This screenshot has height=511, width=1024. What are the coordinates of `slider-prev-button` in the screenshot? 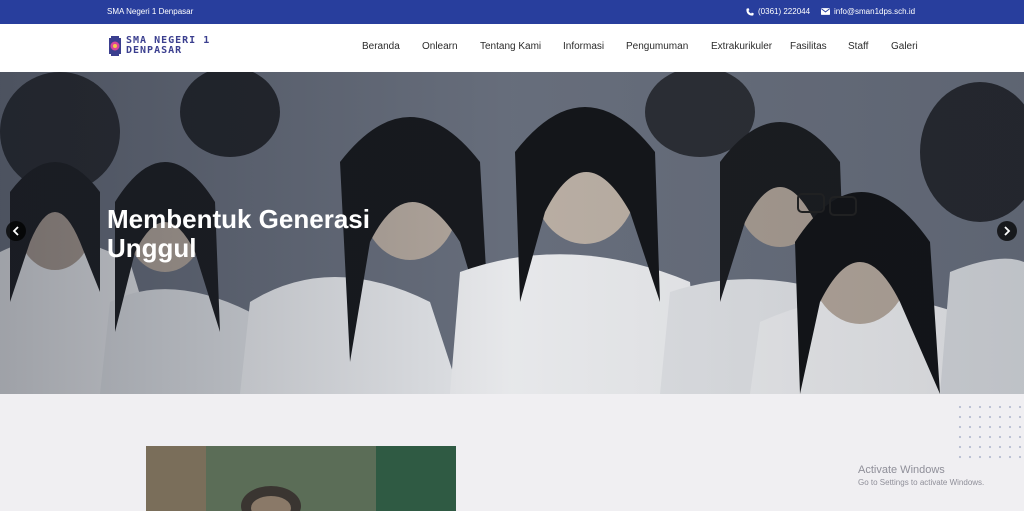 It's located at (16, 231).